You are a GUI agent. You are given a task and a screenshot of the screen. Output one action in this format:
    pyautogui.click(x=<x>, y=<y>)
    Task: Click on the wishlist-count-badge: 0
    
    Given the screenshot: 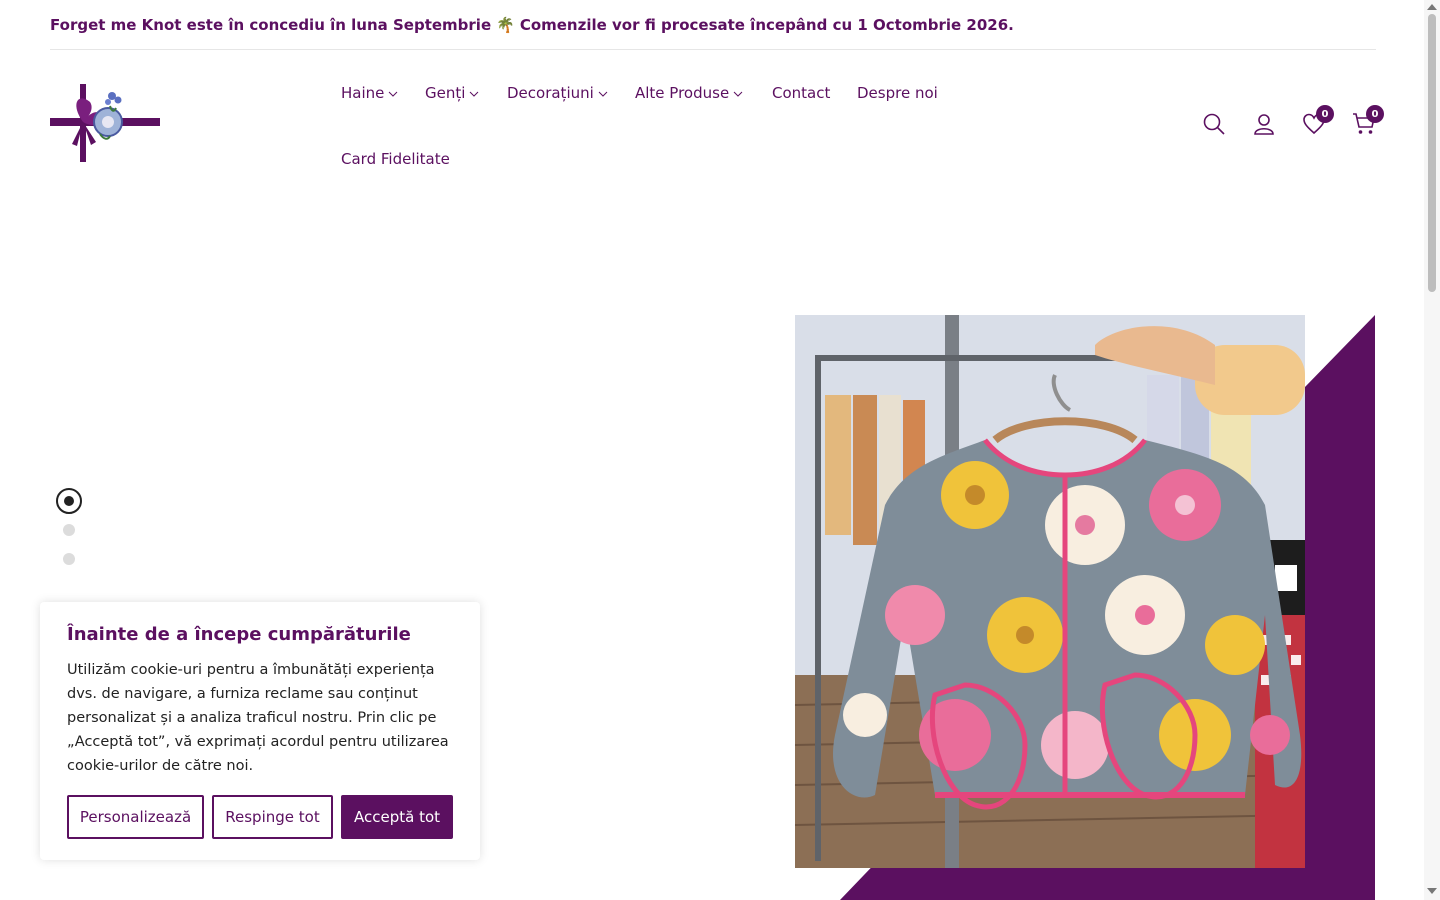 What is the action you would take?
    pyautogui.click(x=1325, y=114)
    